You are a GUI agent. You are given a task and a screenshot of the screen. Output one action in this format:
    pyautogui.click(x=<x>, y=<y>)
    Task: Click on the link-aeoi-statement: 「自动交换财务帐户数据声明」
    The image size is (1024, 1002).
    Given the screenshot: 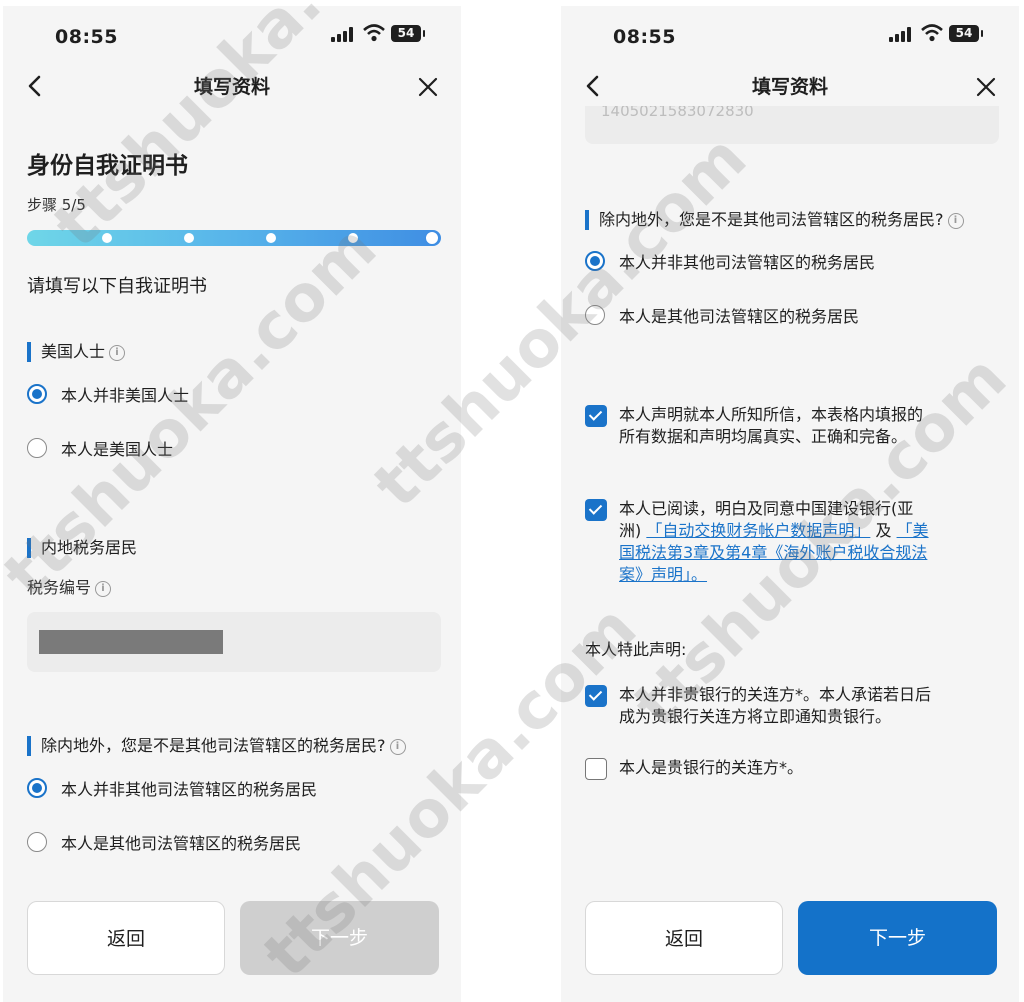 What is the action you would take?
    pyautogui.click(x=758, y=530)
    